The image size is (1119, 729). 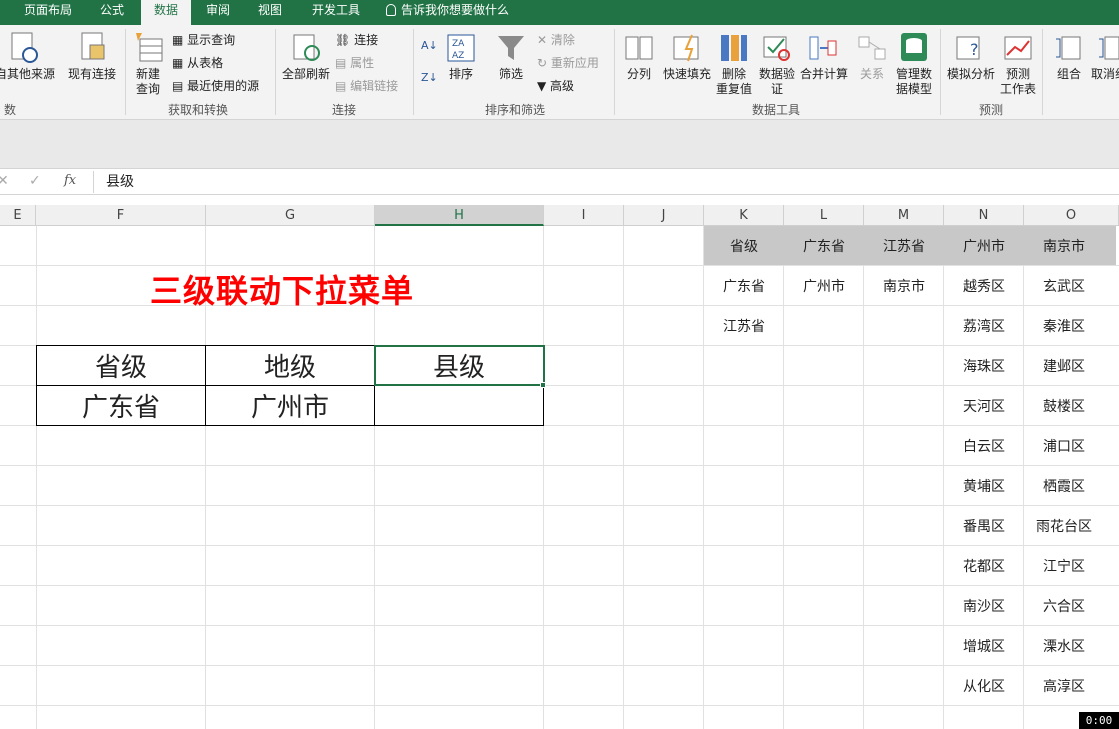 What do you see at coordinates (215, 86) in the screenshot?
I see `recent-sources-button: ▤ 最近使用的源` at bounding box center [215, 86].